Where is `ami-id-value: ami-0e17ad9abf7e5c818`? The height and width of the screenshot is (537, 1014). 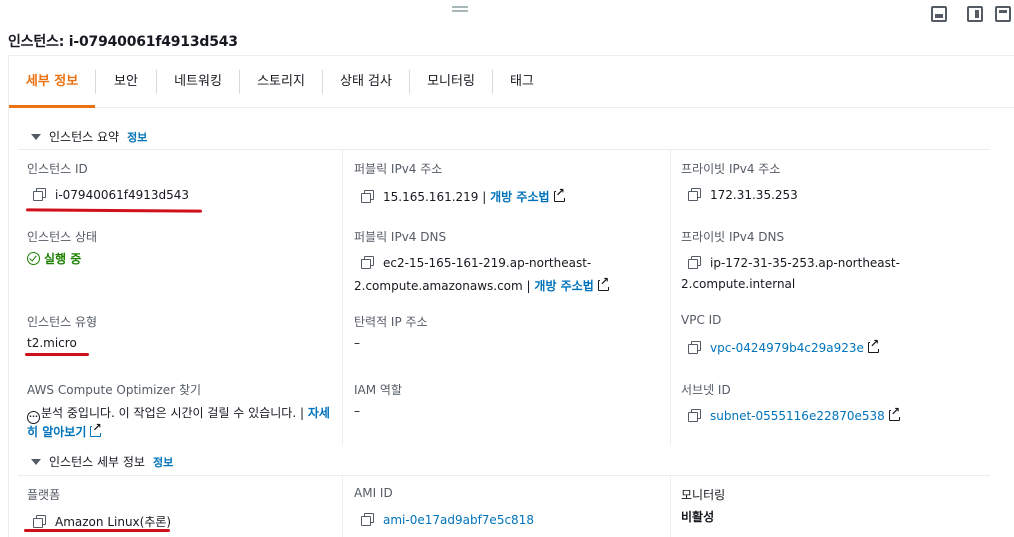
ami-id-value: ami-0e17ad9abf7e5c818 is located at coordinates (447, 520).